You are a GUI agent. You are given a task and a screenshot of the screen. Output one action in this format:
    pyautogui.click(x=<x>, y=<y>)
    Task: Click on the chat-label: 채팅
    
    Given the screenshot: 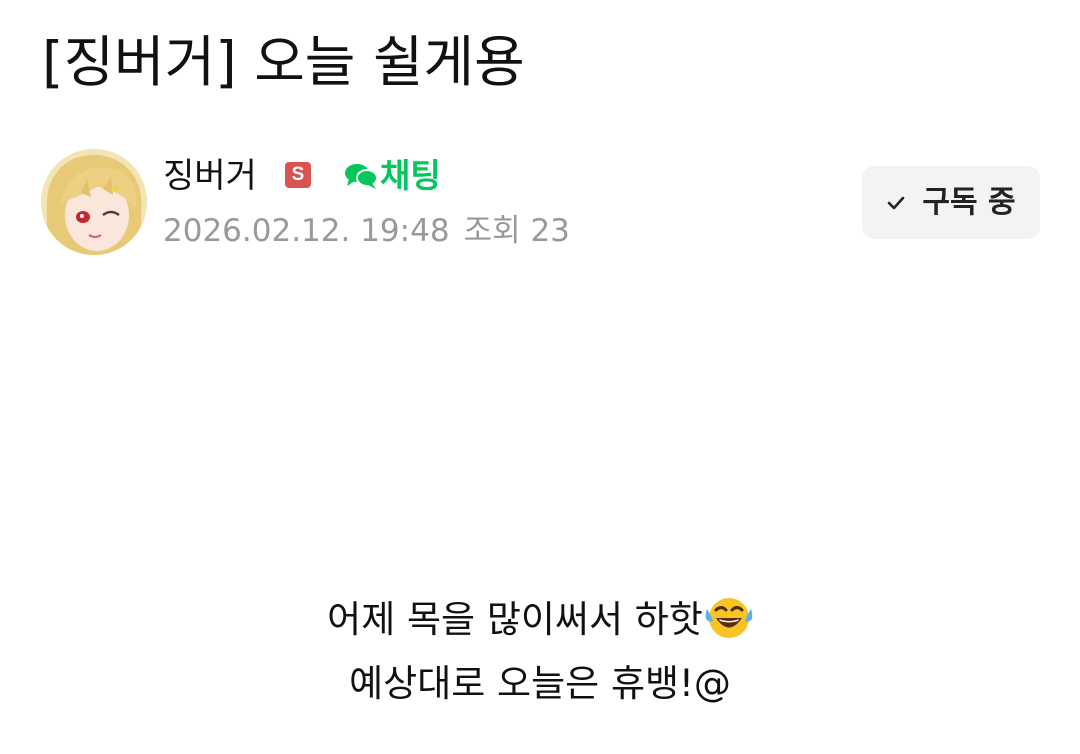 What is the action you would take?
    pyautogui.click(x=410, y=175)
    